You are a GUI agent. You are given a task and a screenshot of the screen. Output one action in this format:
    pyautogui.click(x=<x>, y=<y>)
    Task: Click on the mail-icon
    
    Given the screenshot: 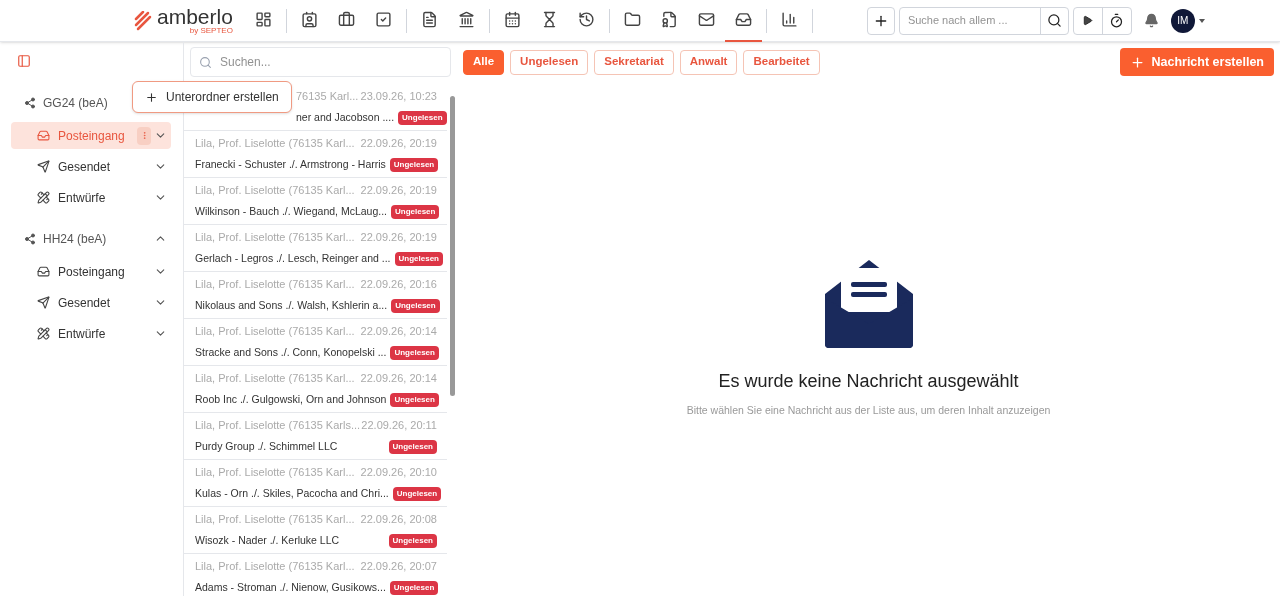 What is the action you would take?
    pyautogui.click(x=706, y=19)
    